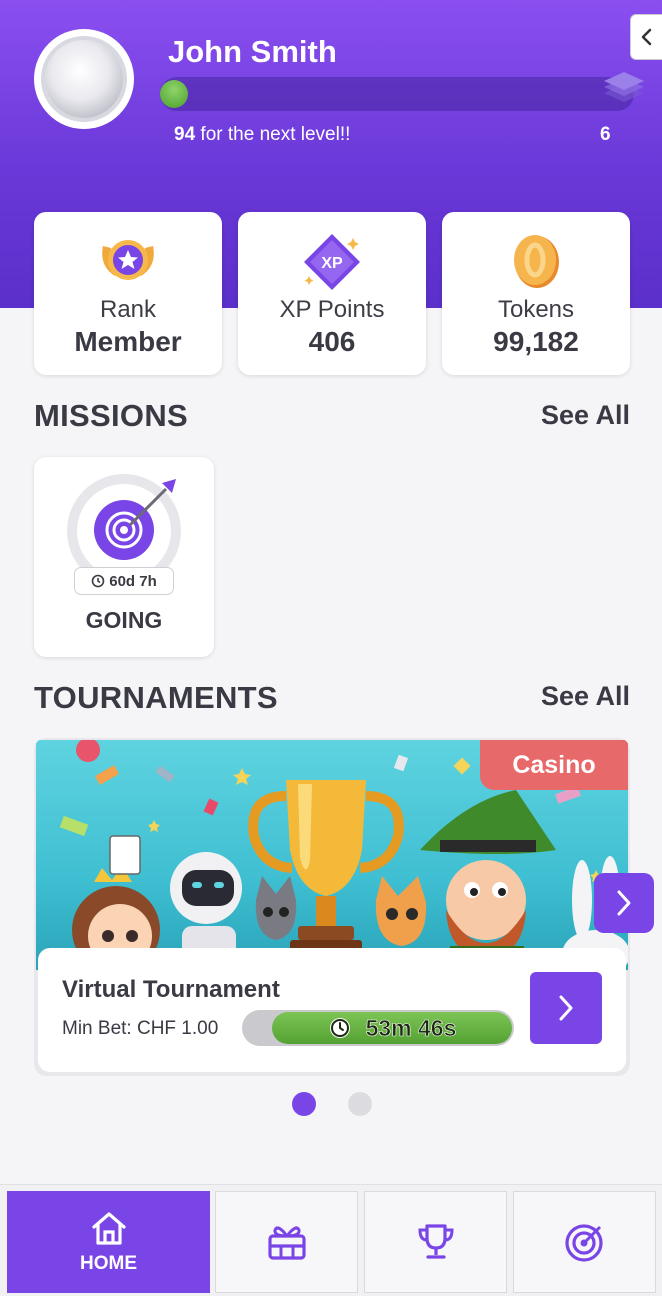 Image resolution: width=662 pixels, height=1296 pixels. What do you see at coordinates (624, 87) in the screenshot?
I see `layers-level-icon` at bounding box center [624, 87].